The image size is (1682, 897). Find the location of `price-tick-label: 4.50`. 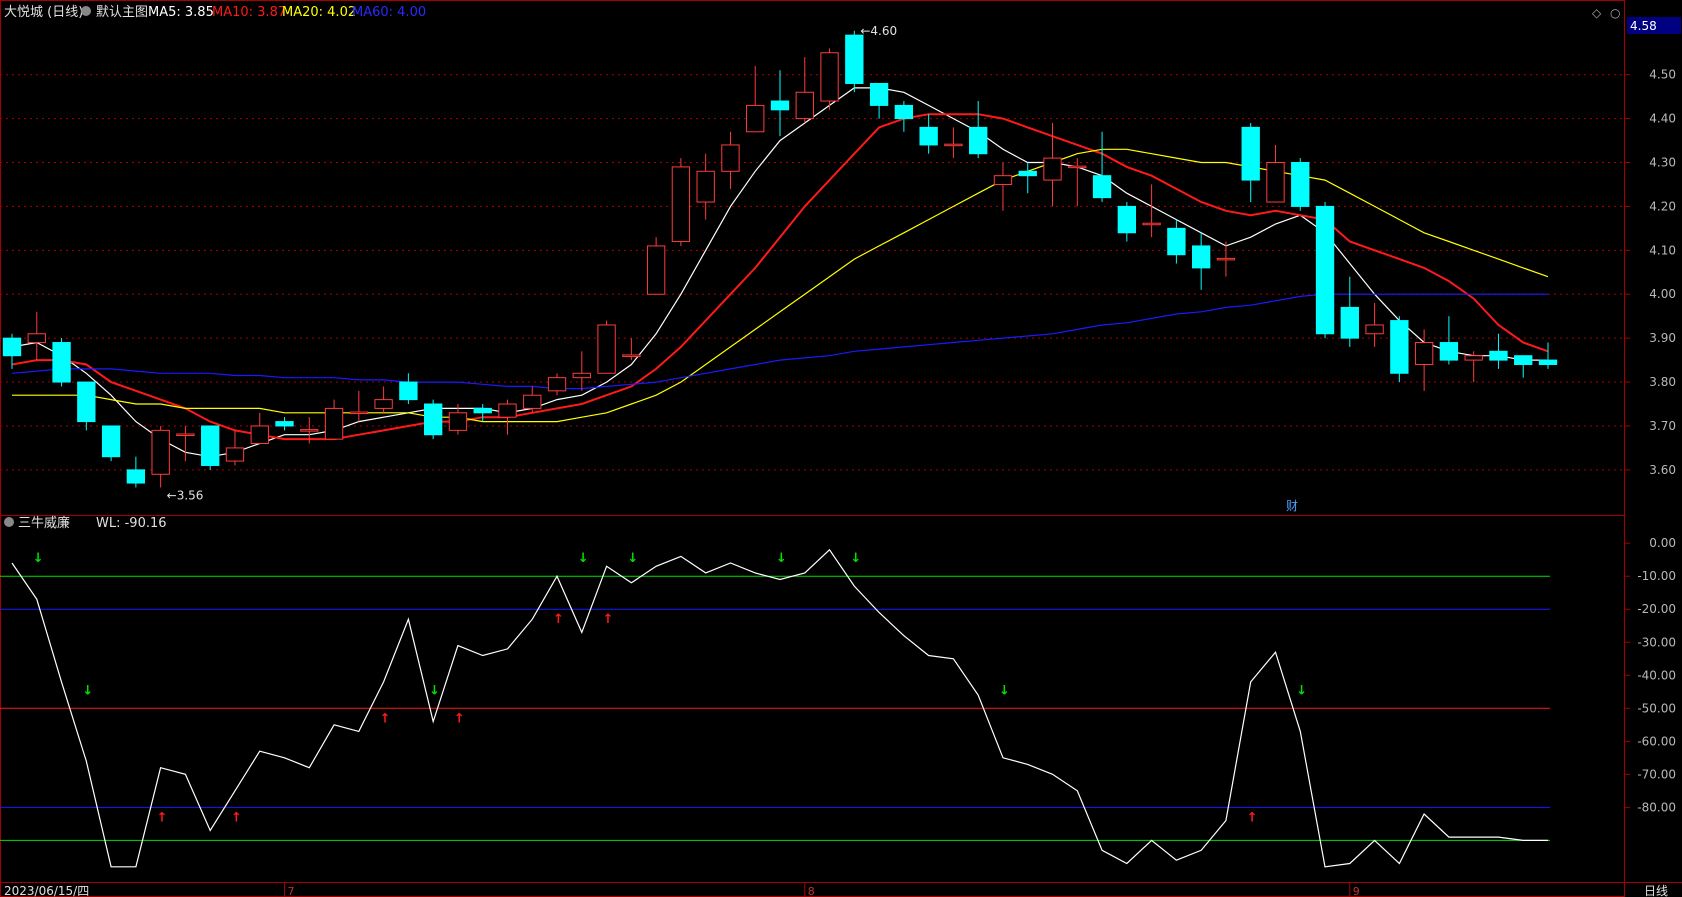

price-tick-label: 4.50 is located at coordinates (1662, 75).